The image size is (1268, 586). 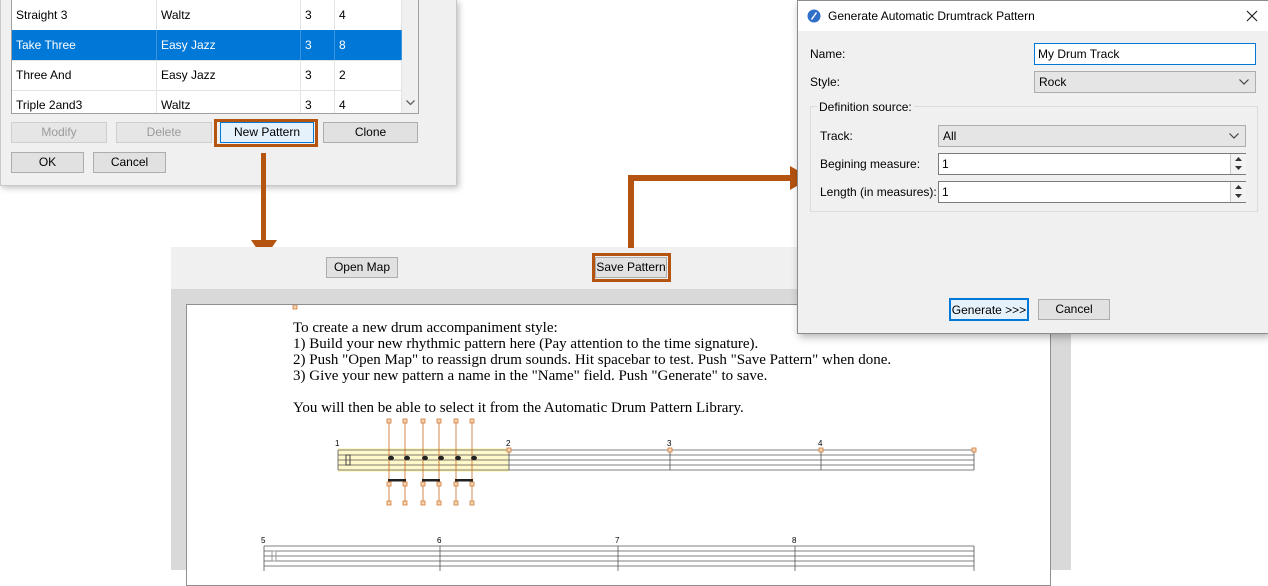 What do you see at coordinates (1145, 82) in the screenshot?
I see `style-select: Rock` at bounding box center [1145, 82].